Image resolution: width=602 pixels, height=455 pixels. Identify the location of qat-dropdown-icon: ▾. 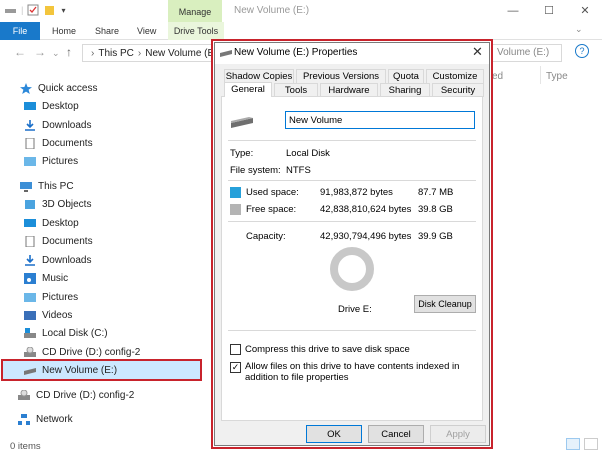
(63, 10).